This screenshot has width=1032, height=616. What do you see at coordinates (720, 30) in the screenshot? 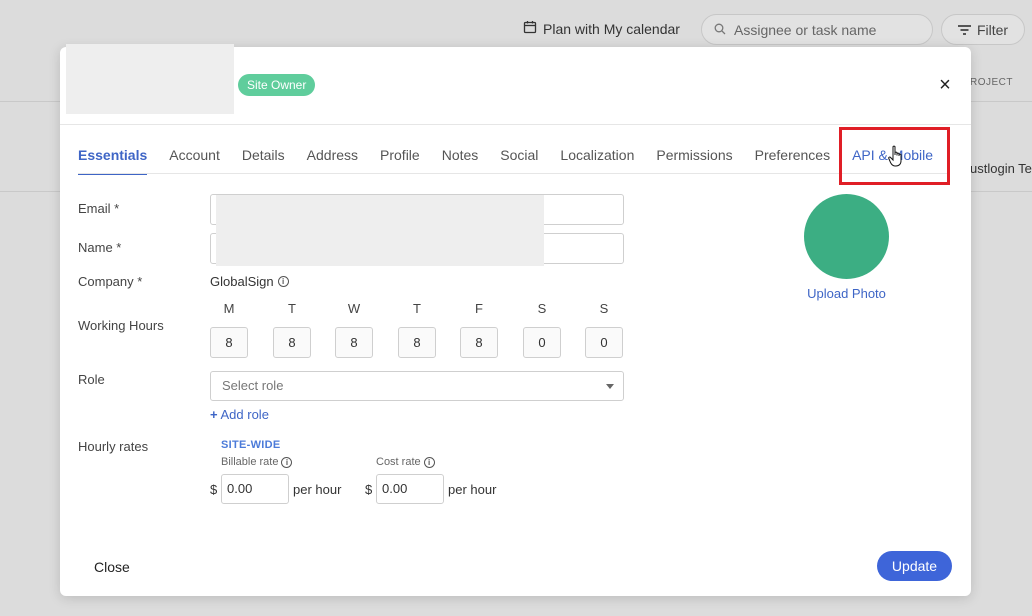
I see `search-icon` at bounding box center [720, 30].